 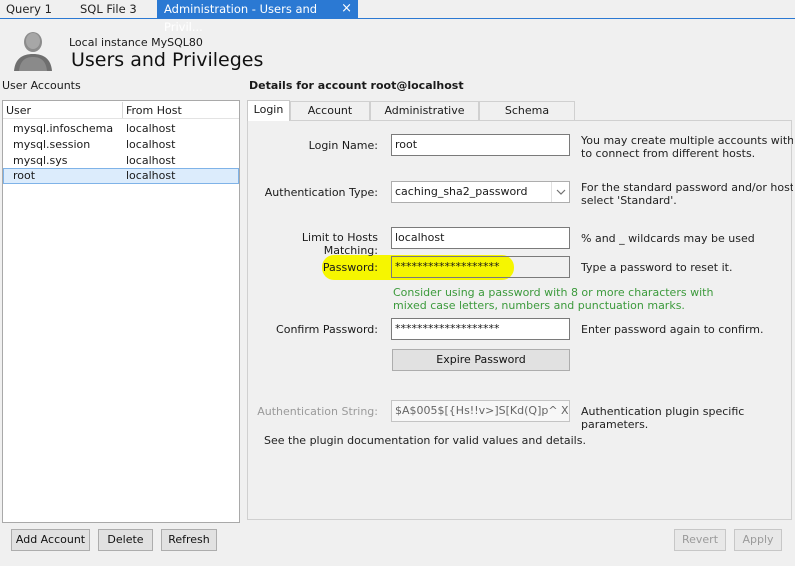 I want to click on details-title: Details for account root@localhost, so click(x=356, y=85).